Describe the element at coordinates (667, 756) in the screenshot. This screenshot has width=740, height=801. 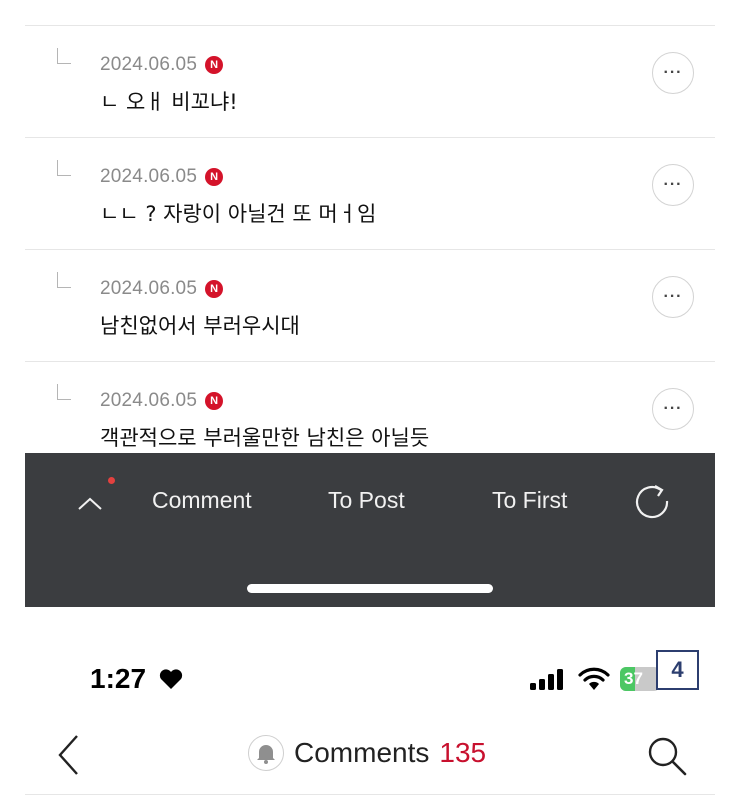
I see `search-icon` at that location.